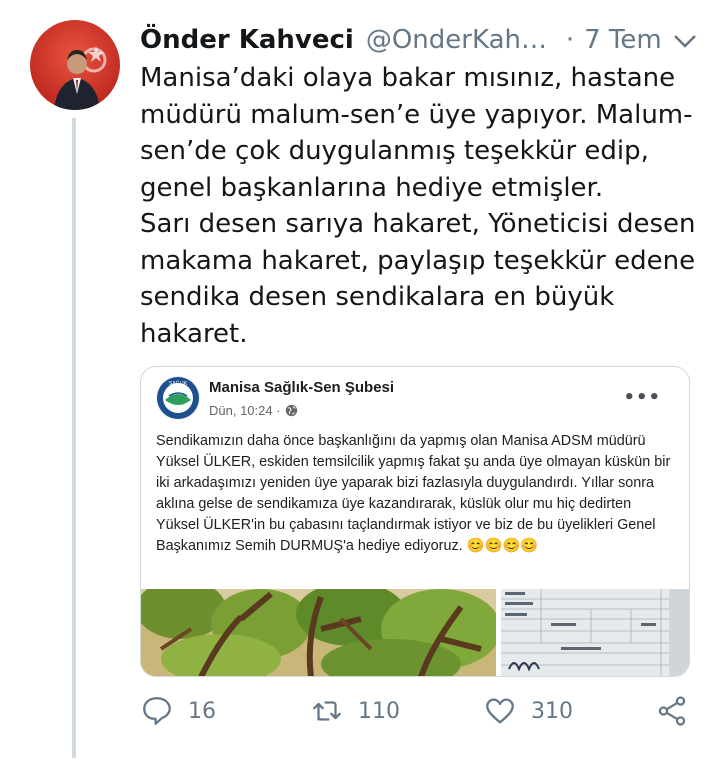 The width and height of the screenshot is (720, 759). I want to click on post-photo-document, so click(595, 632).